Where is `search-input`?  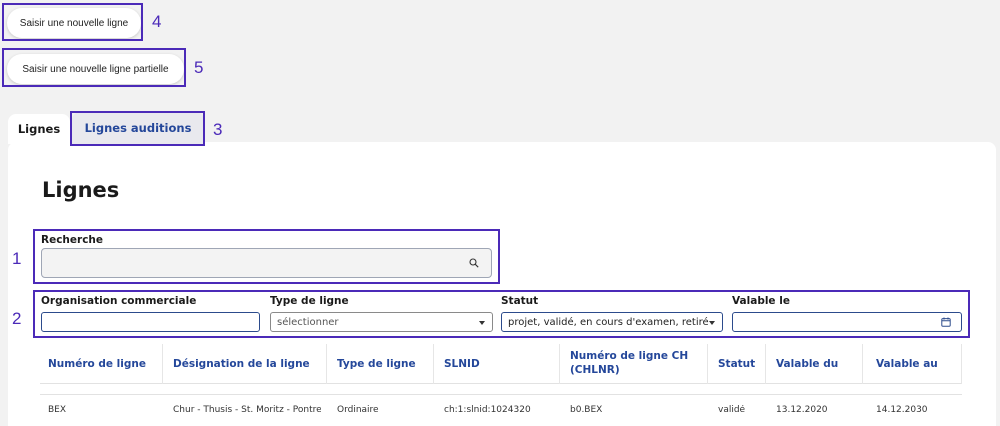
search-input is located at coordinates (266, 263).